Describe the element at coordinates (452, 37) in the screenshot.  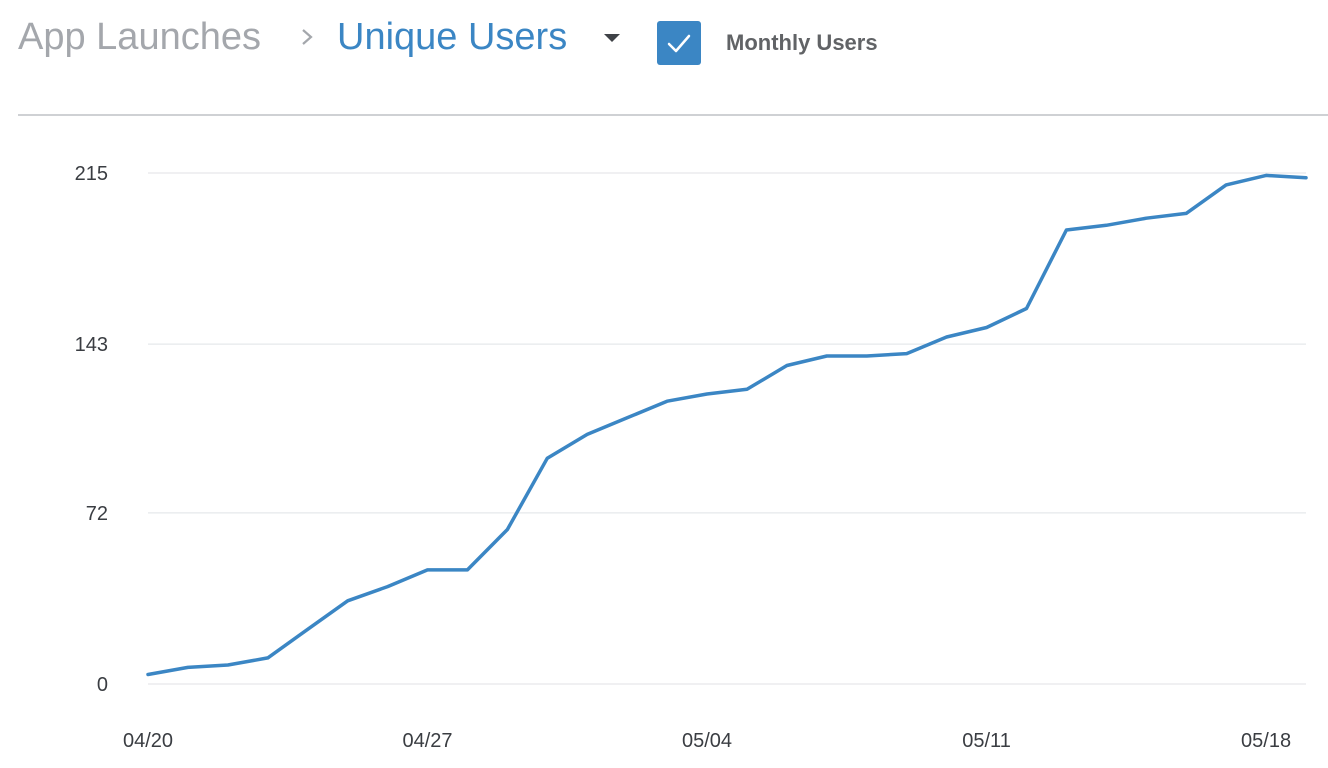
I see `breadcrumb-current: Unique Users` at that location.